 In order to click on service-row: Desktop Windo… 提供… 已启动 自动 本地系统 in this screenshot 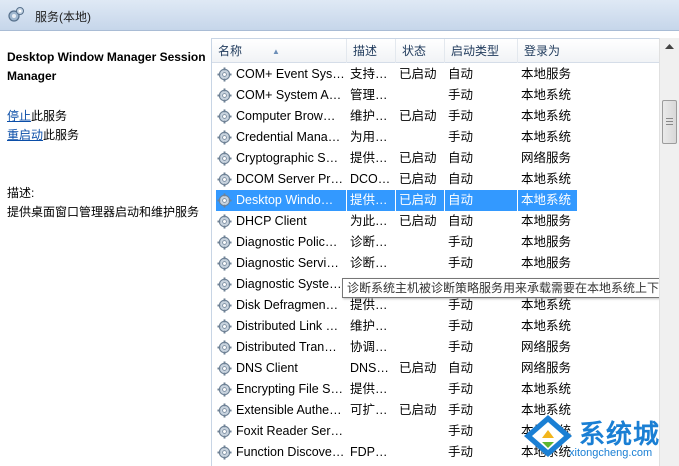, I will do `click(436, 200)`.